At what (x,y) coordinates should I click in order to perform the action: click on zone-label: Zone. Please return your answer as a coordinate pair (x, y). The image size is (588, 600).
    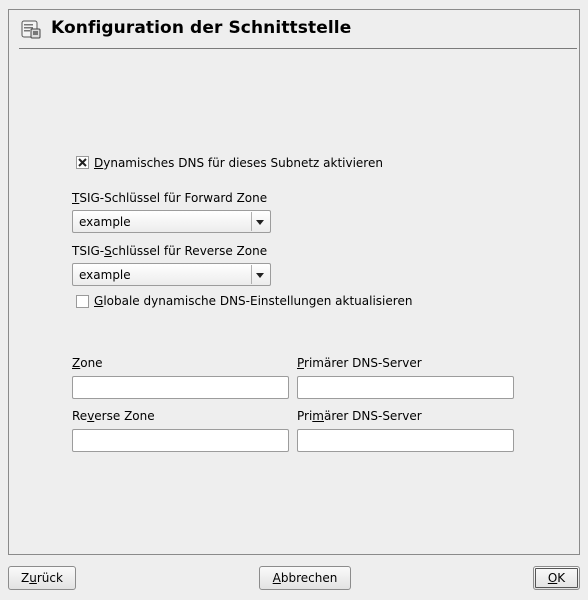
    Looking at the image, I should click on (87, 363).